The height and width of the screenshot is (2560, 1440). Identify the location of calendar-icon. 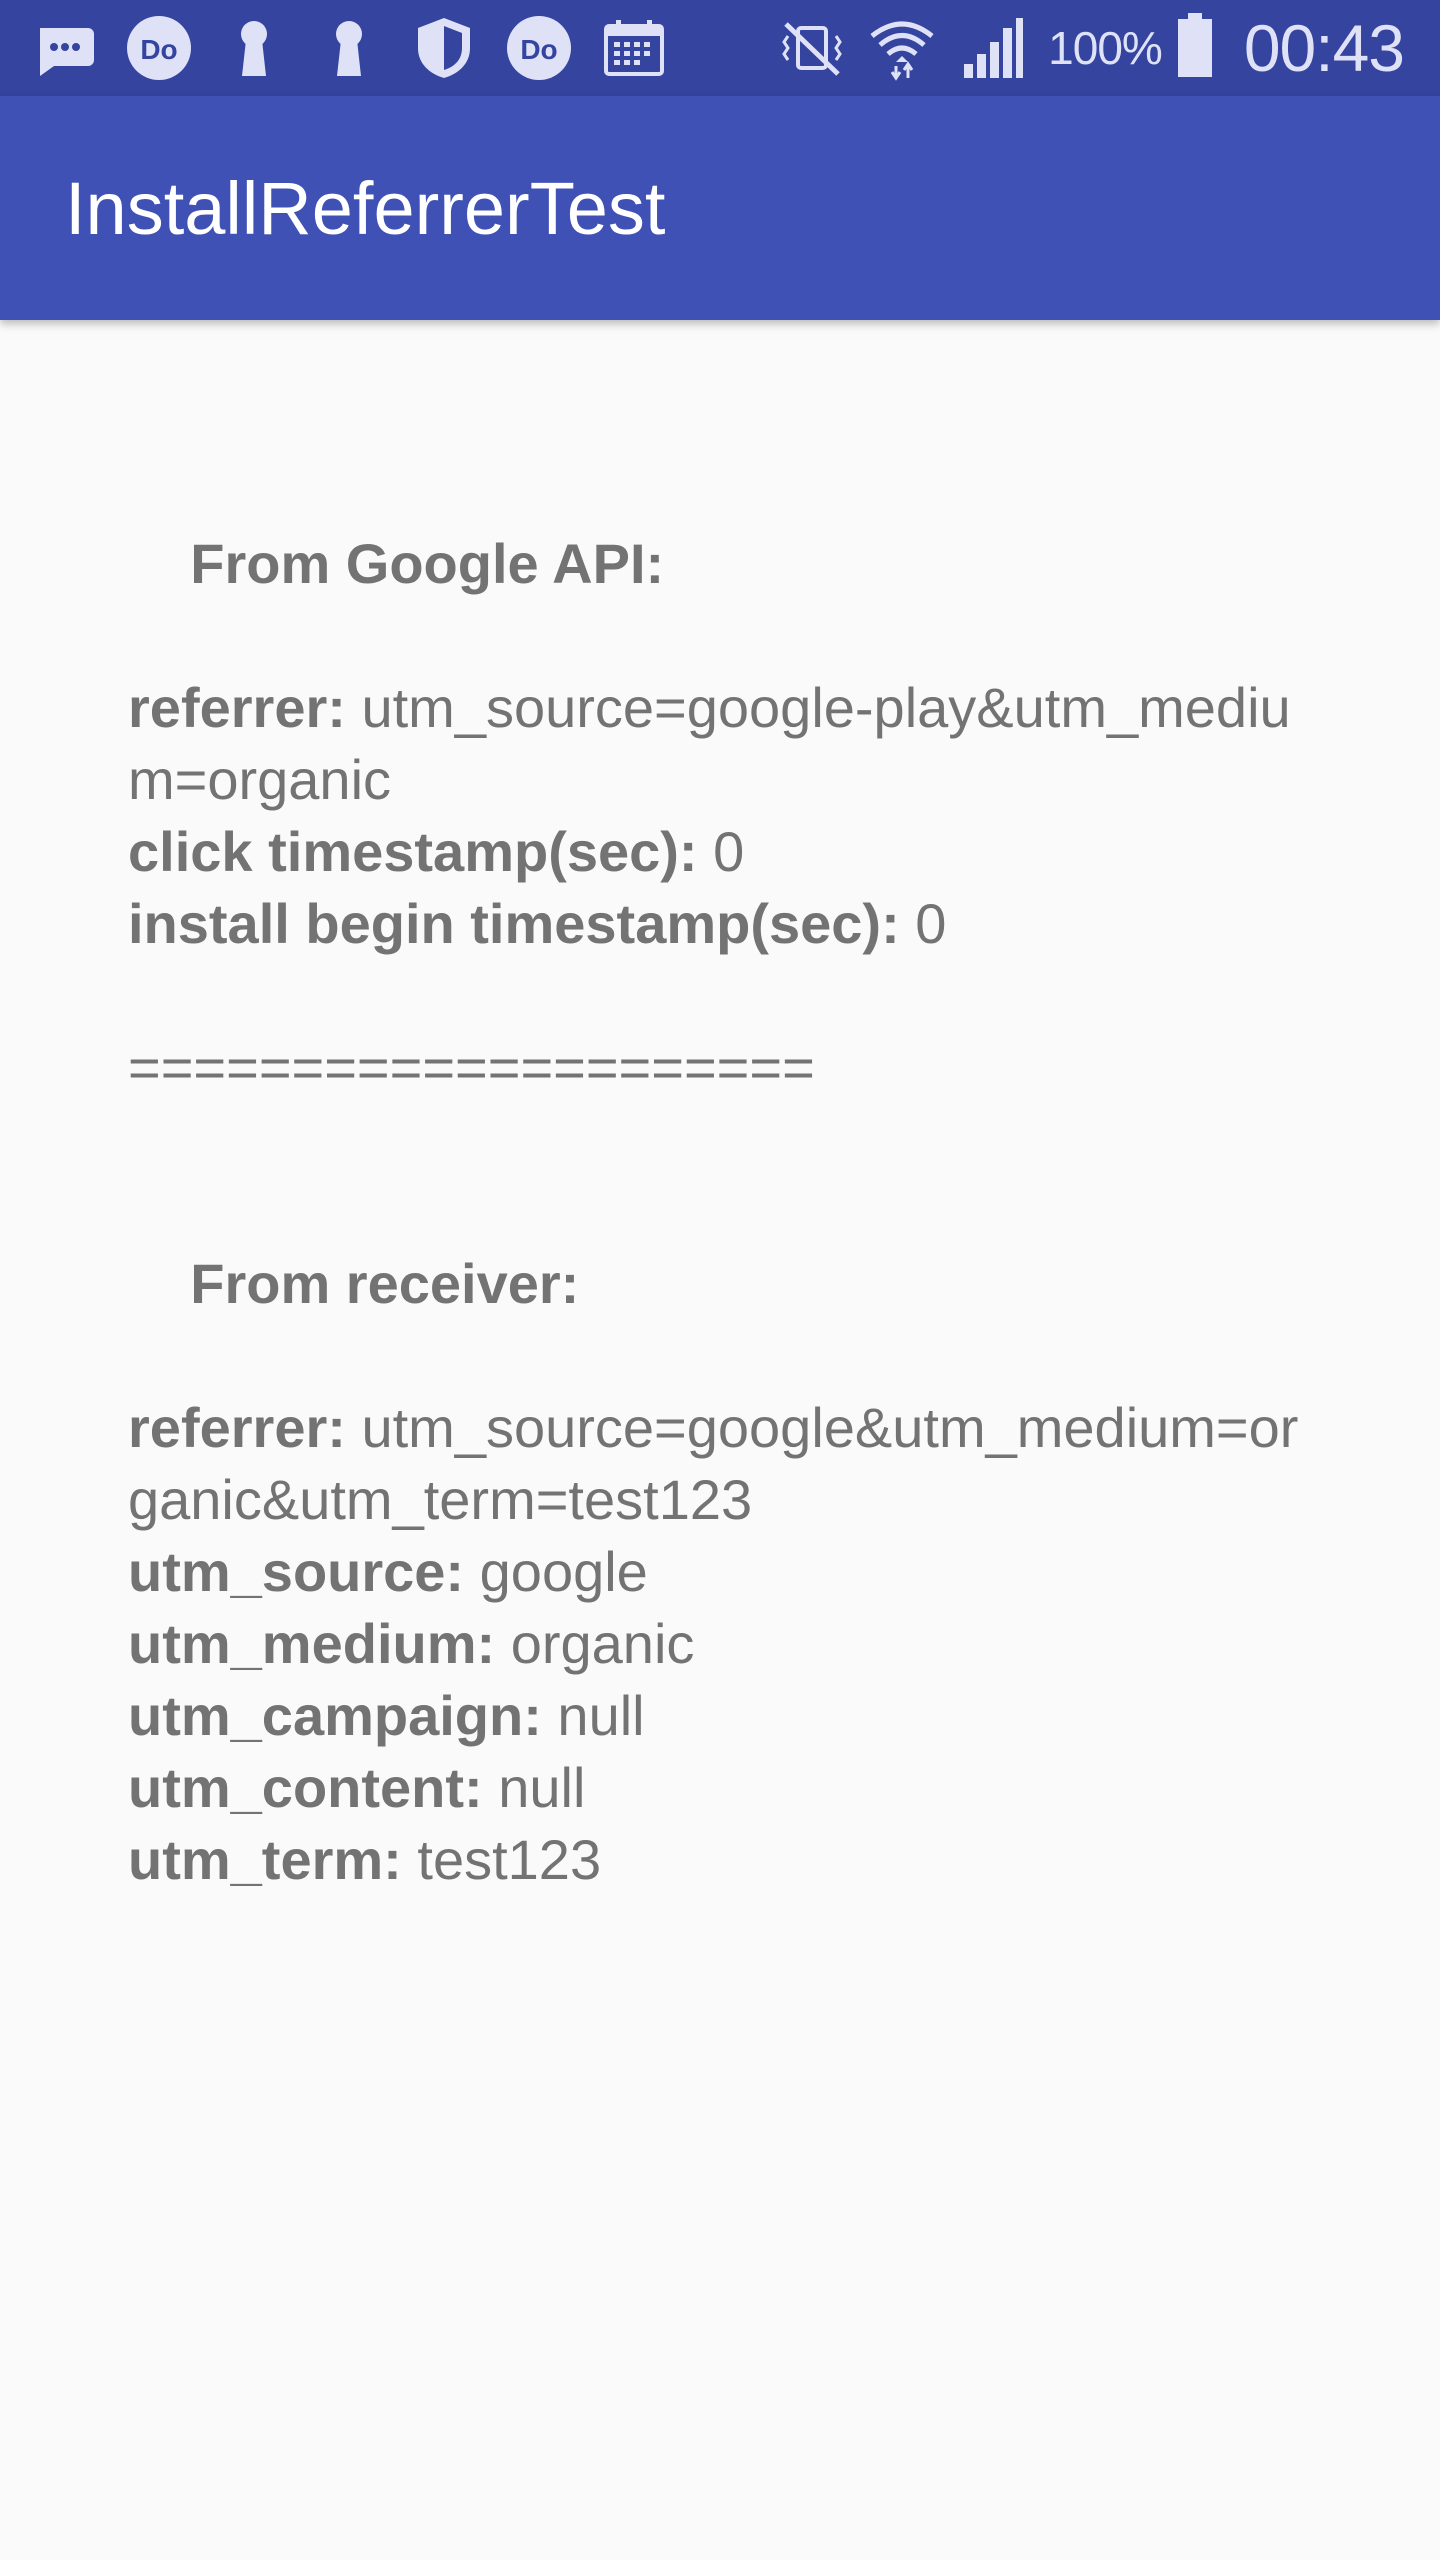
(634, 48).